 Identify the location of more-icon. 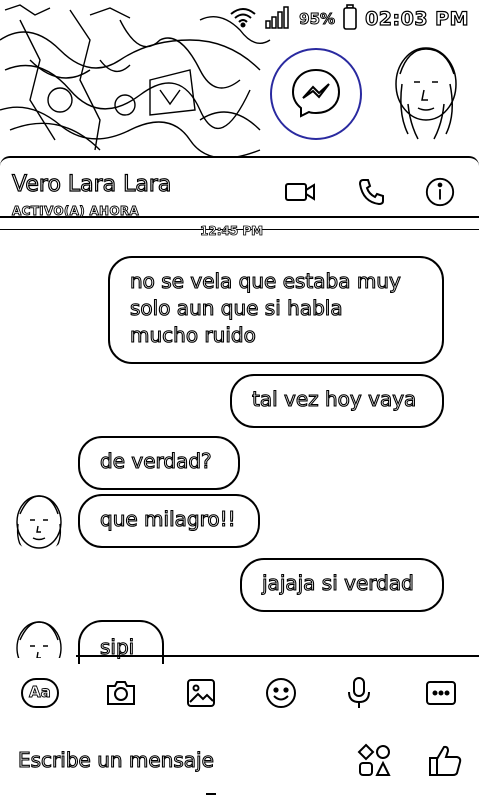
(441, 693).